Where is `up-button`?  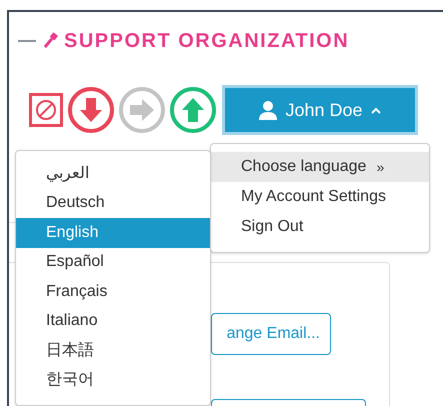 up-button is located at coordinates (193, 110).